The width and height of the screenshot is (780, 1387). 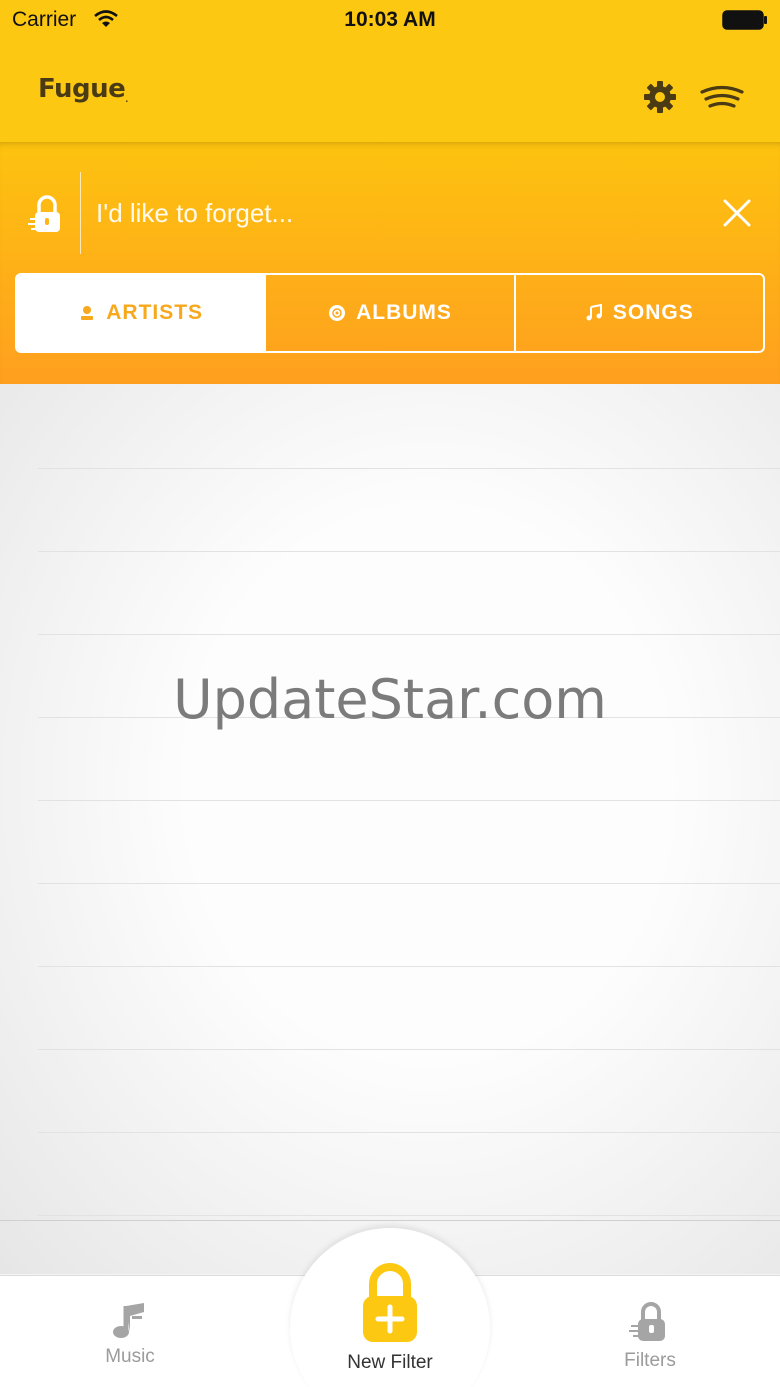 I want to click on tabbar-item-new-filter: New Filter, so click(x=390, y=1318).